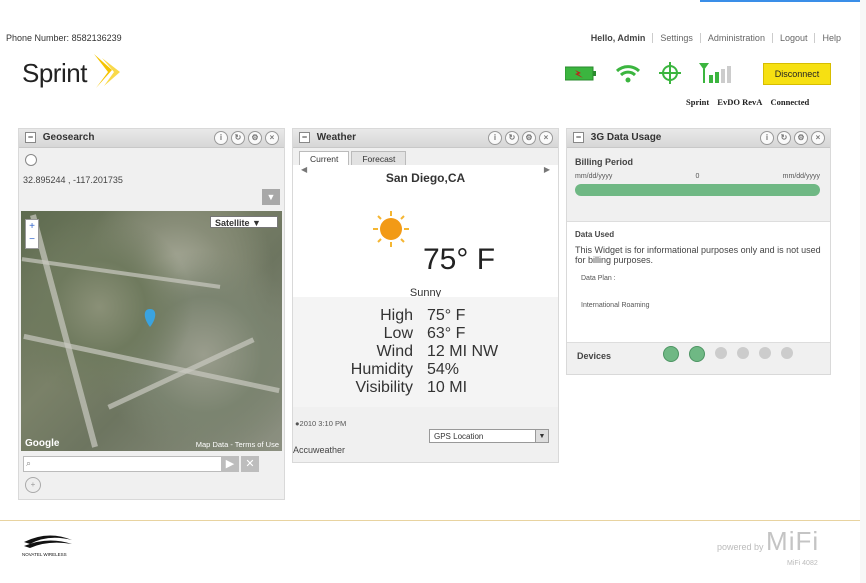 Image resolution: width=866 pixels, height=583 pixels. What do you see at coordinates (594, 176) in the screenshot?
I see `billing-start: mm/dd/yyyy` at bounding box center [594, 176].